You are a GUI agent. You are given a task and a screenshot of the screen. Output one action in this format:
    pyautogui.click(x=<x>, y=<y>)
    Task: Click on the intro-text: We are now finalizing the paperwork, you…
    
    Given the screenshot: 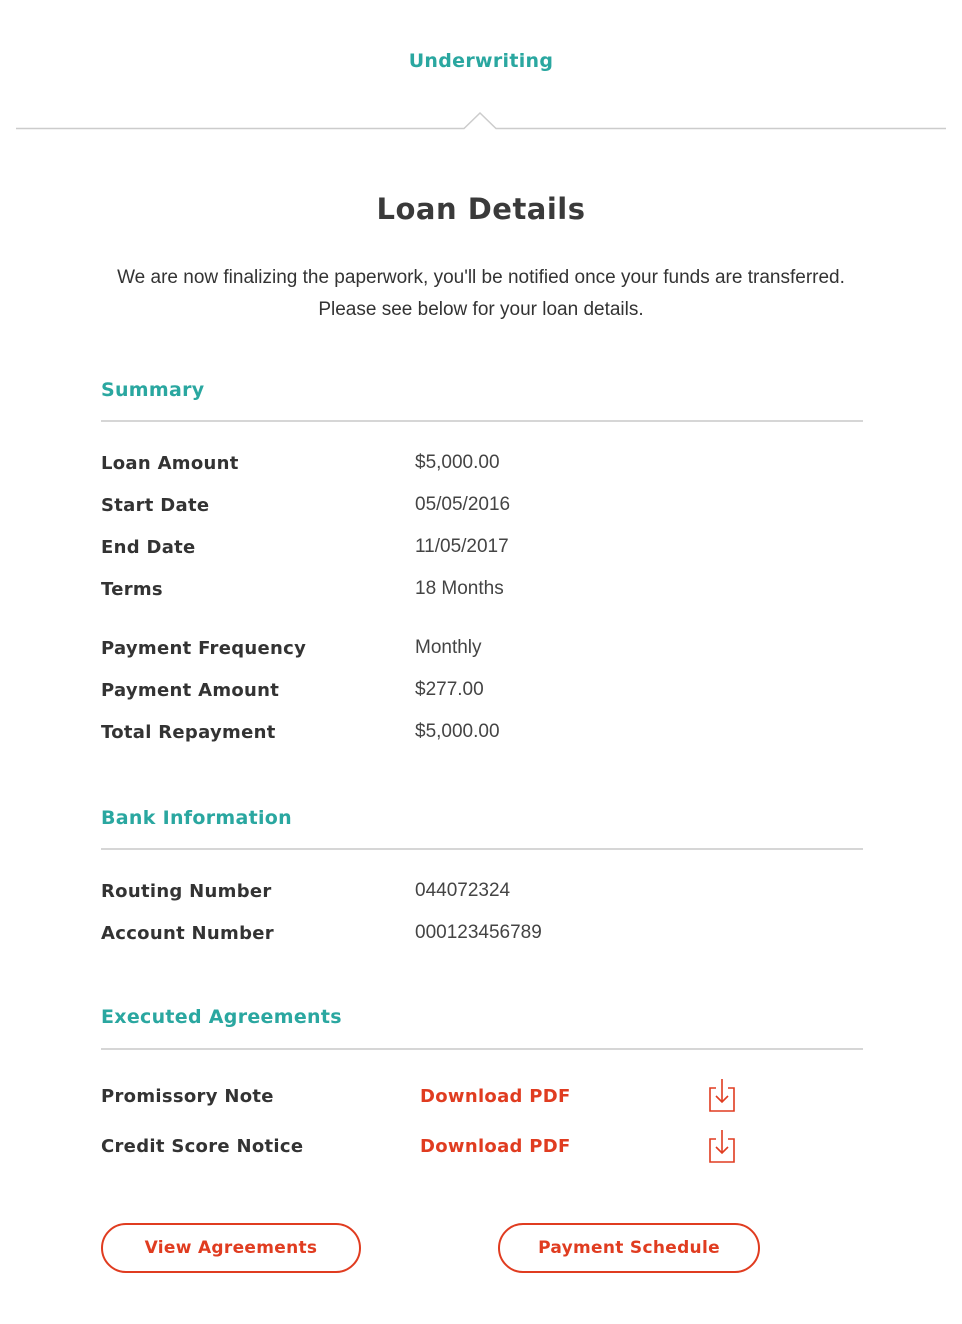 What is the action you would take?
    pyautogui.click(x=481, y=294)
    